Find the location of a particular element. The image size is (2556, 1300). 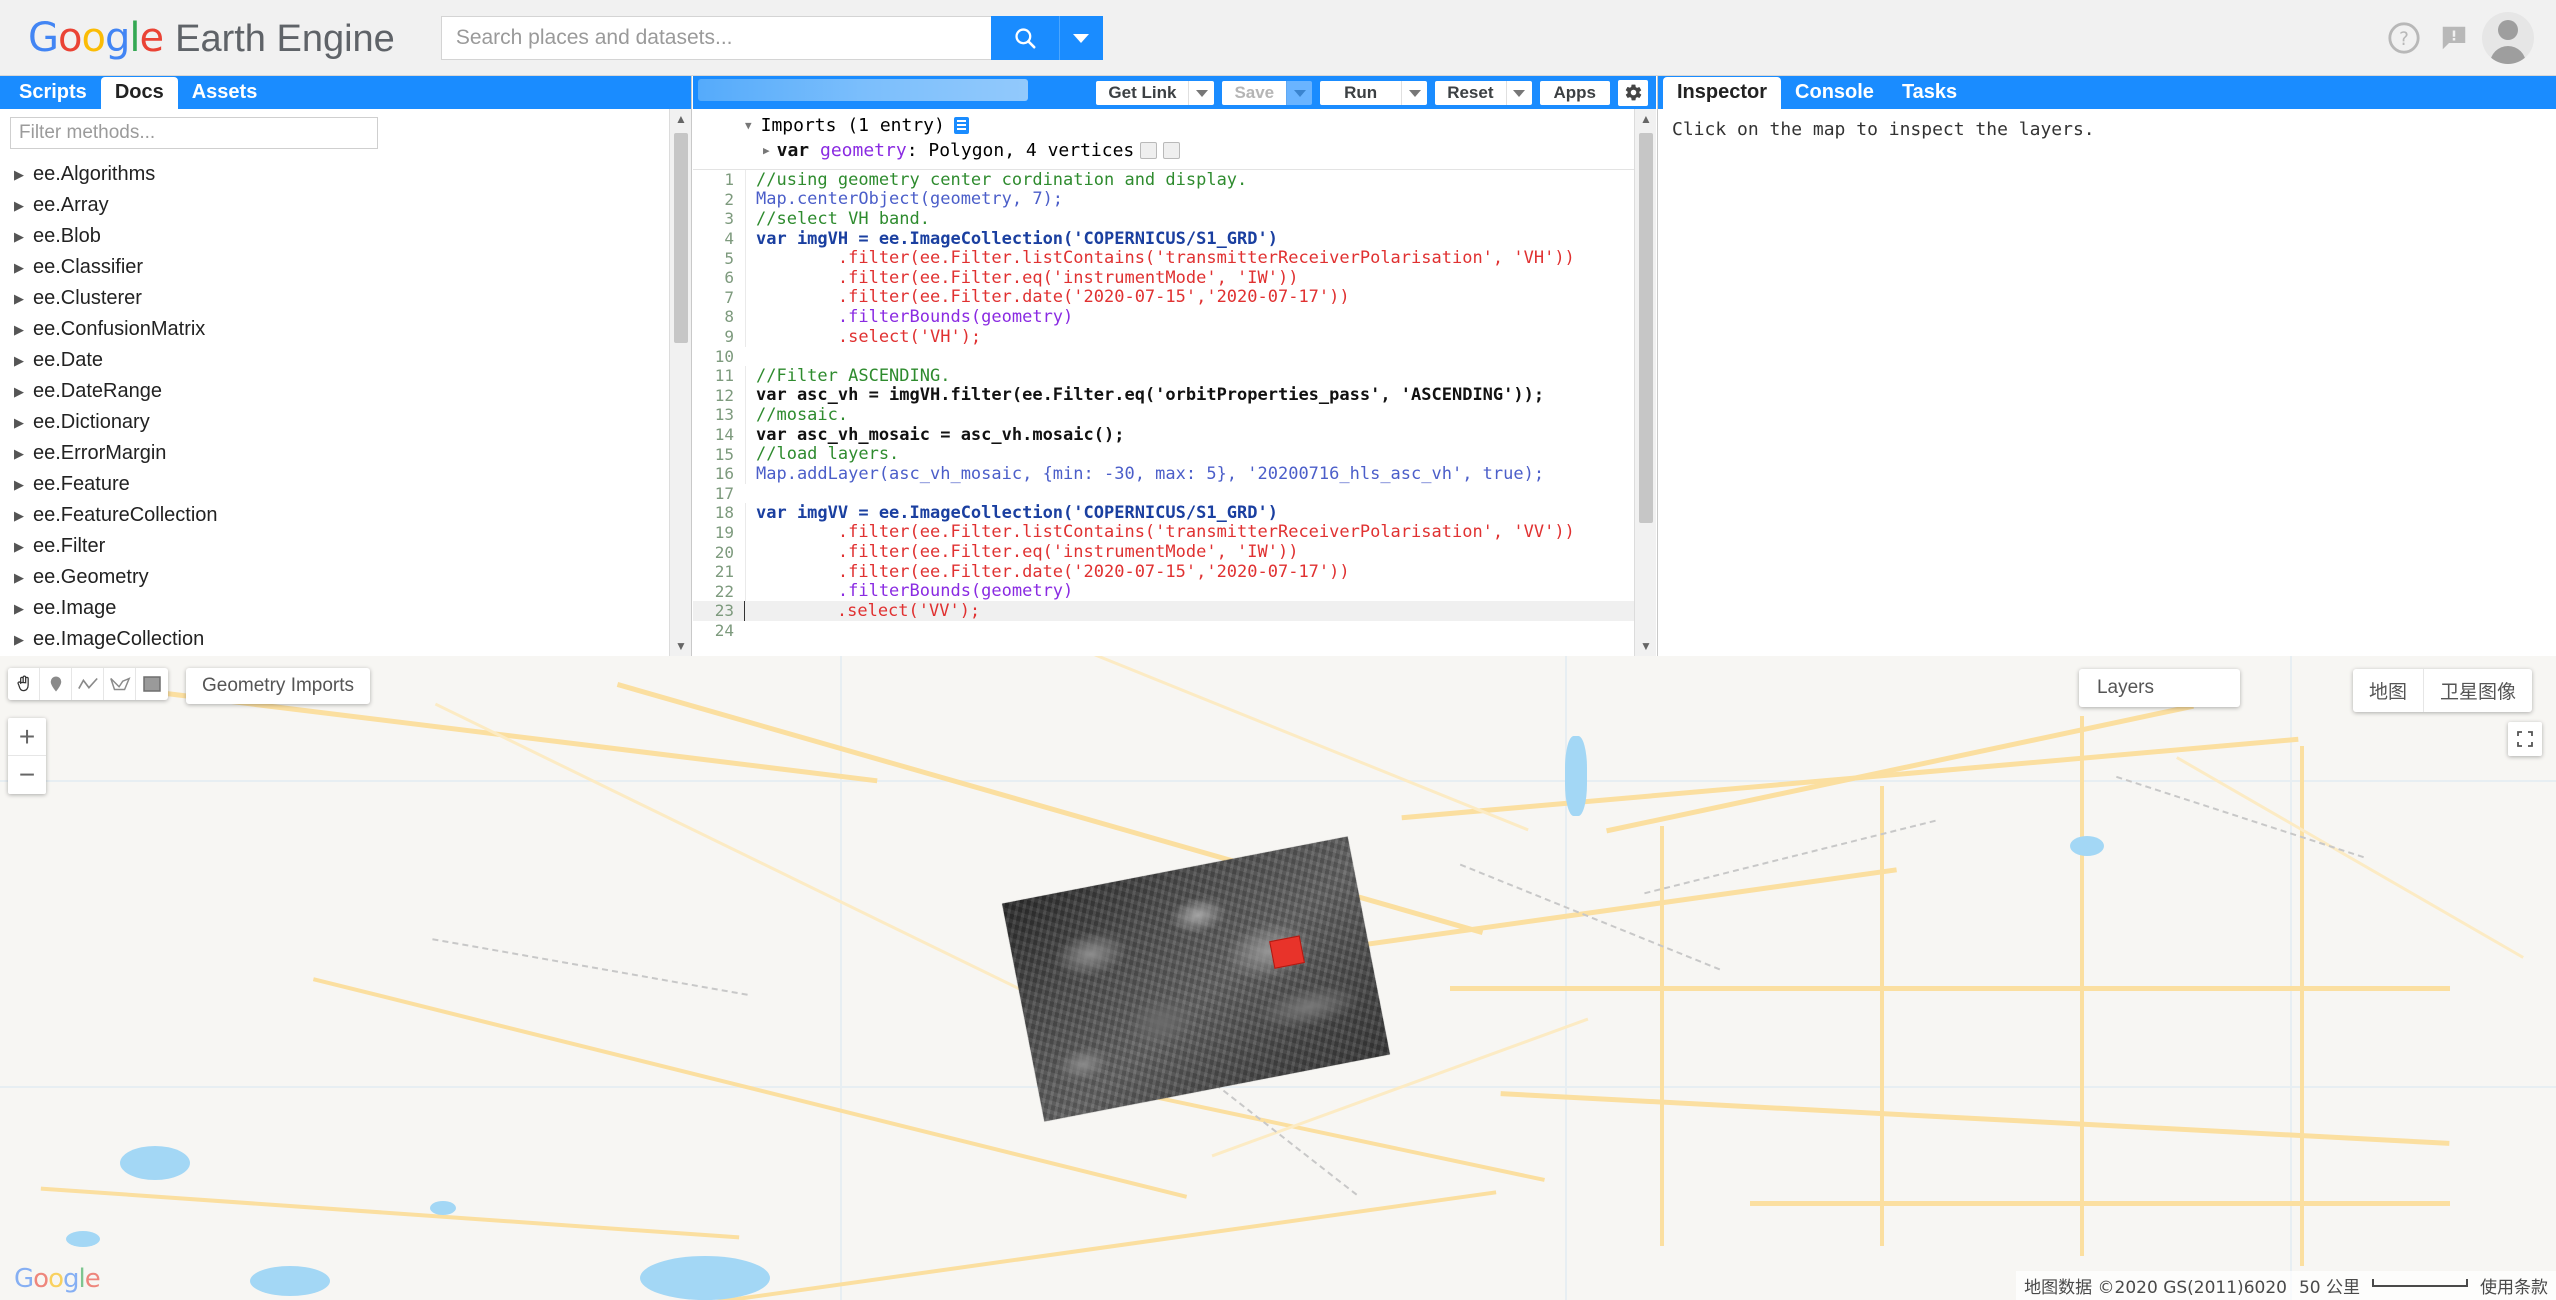

doc-item-ee-date: ▶ ee.Date is located at coordinates (352, 360).